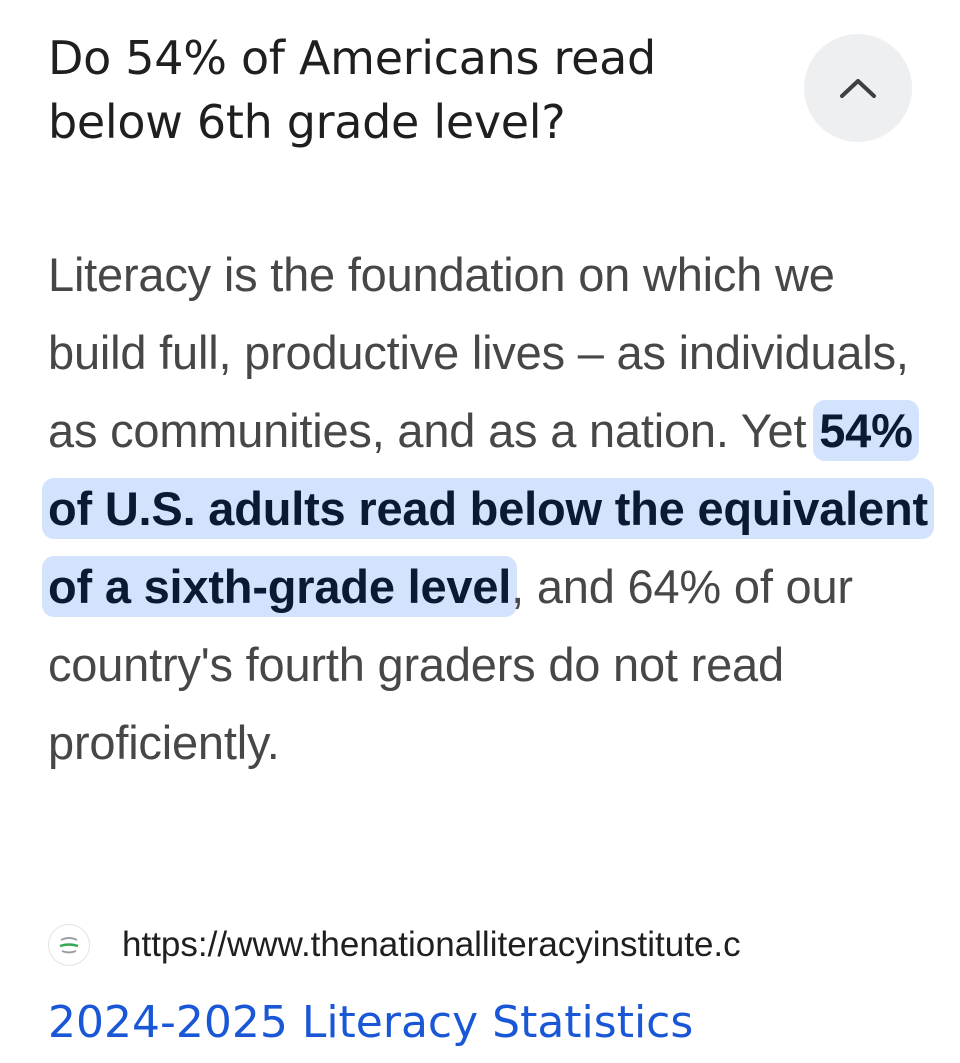  I want to click on result-title-link: 2024-2025 Literacy Statistics, so click(370, 1023).